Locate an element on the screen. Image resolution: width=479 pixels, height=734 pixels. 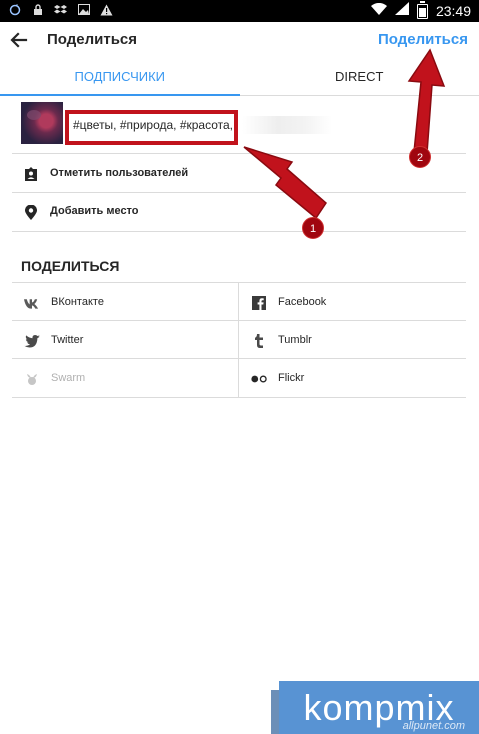
dropbox-icon is located at coordinates (60, 9).